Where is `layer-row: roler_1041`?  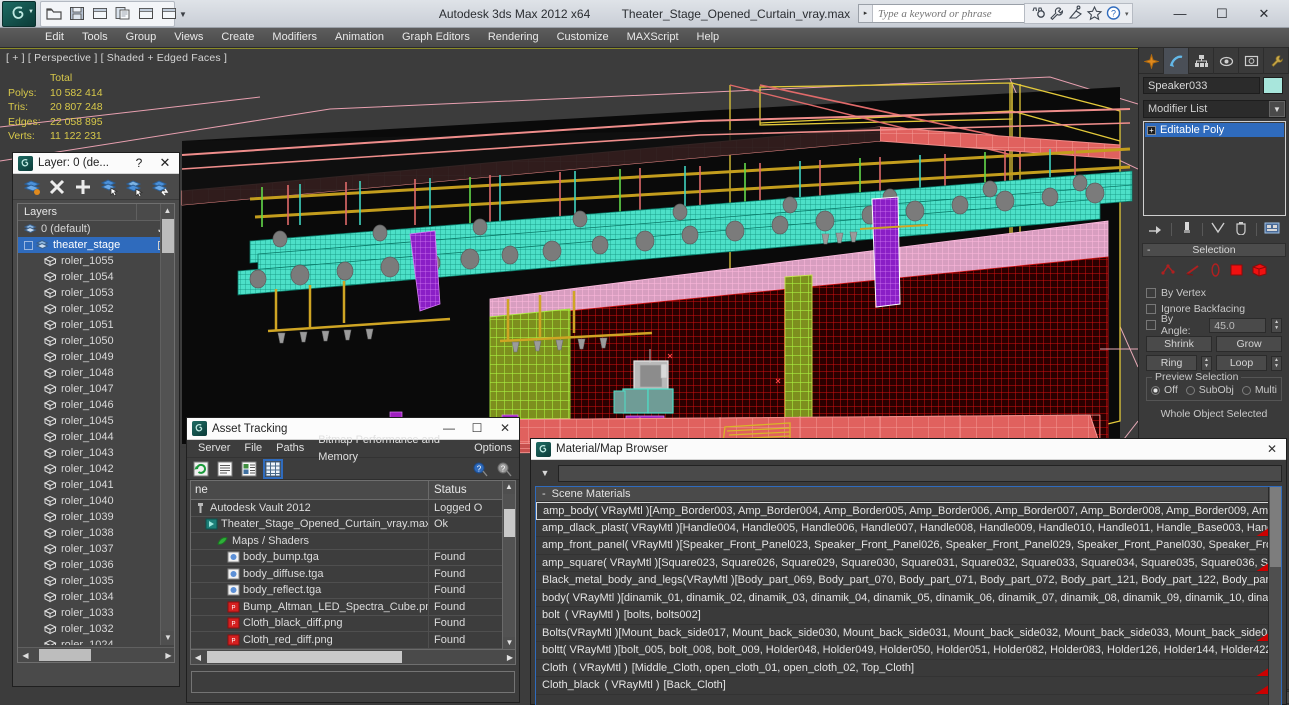
layer-row: roler_1041 is located at coordinates (96, 485).